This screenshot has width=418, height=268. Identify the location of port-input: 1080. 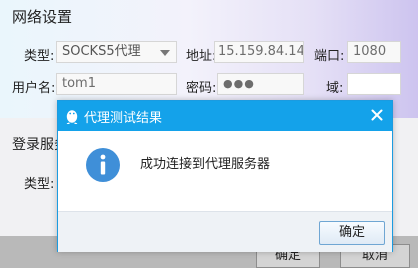
(374, 52).